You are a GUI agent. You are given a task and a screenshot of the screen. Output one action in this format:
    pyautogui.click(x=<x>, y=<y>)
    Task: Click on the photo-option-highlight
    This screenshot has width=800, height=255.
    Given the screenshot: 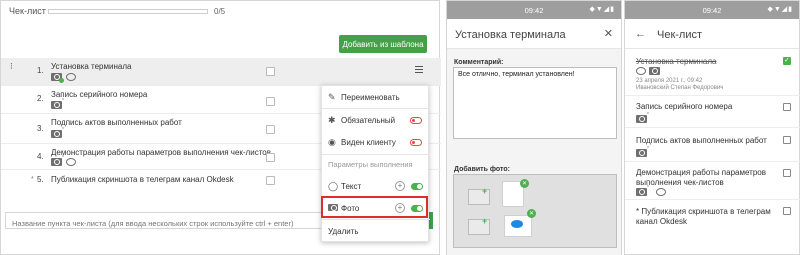 What is the action you would take?
    pyautogui.click(x=374, y=207)
    